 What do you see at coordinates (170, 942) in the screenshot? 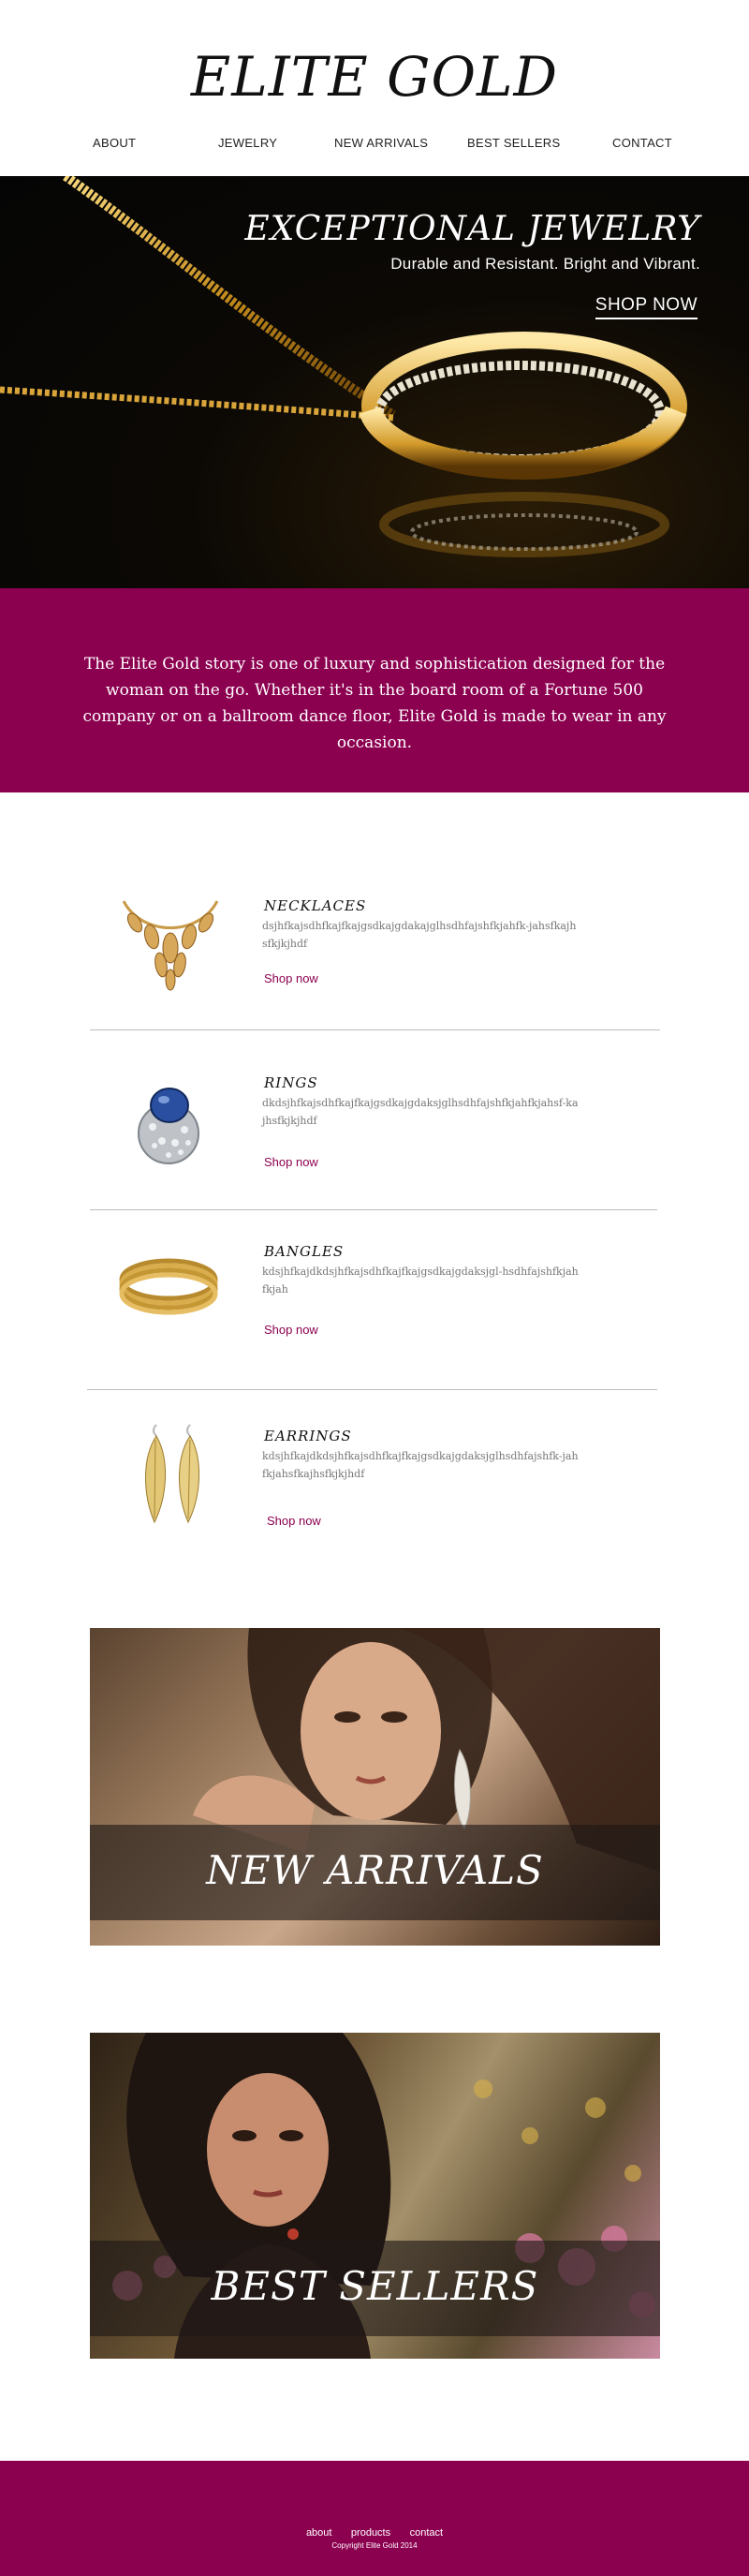
I see `necklace-image` at bounding box center [170, 942].